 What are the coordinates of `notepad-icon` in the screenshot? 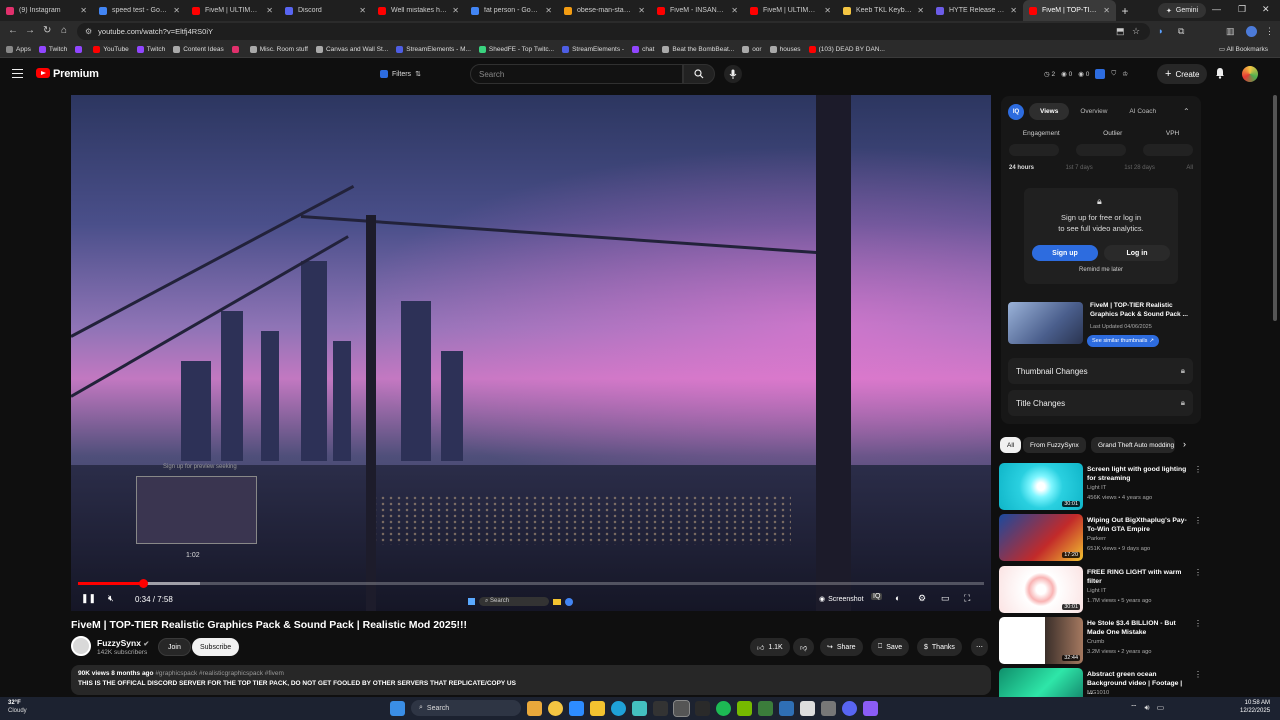 It's located at (807, 708).